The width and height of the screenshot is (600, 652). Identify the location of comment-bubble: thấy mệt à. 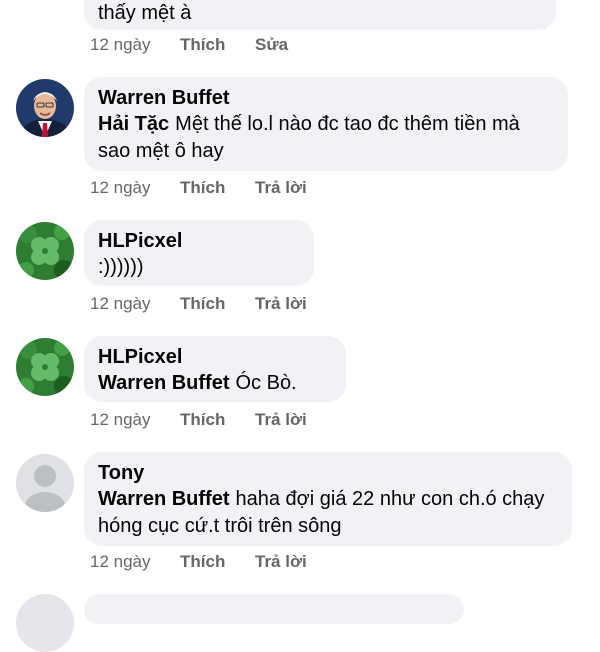
(320, 15).